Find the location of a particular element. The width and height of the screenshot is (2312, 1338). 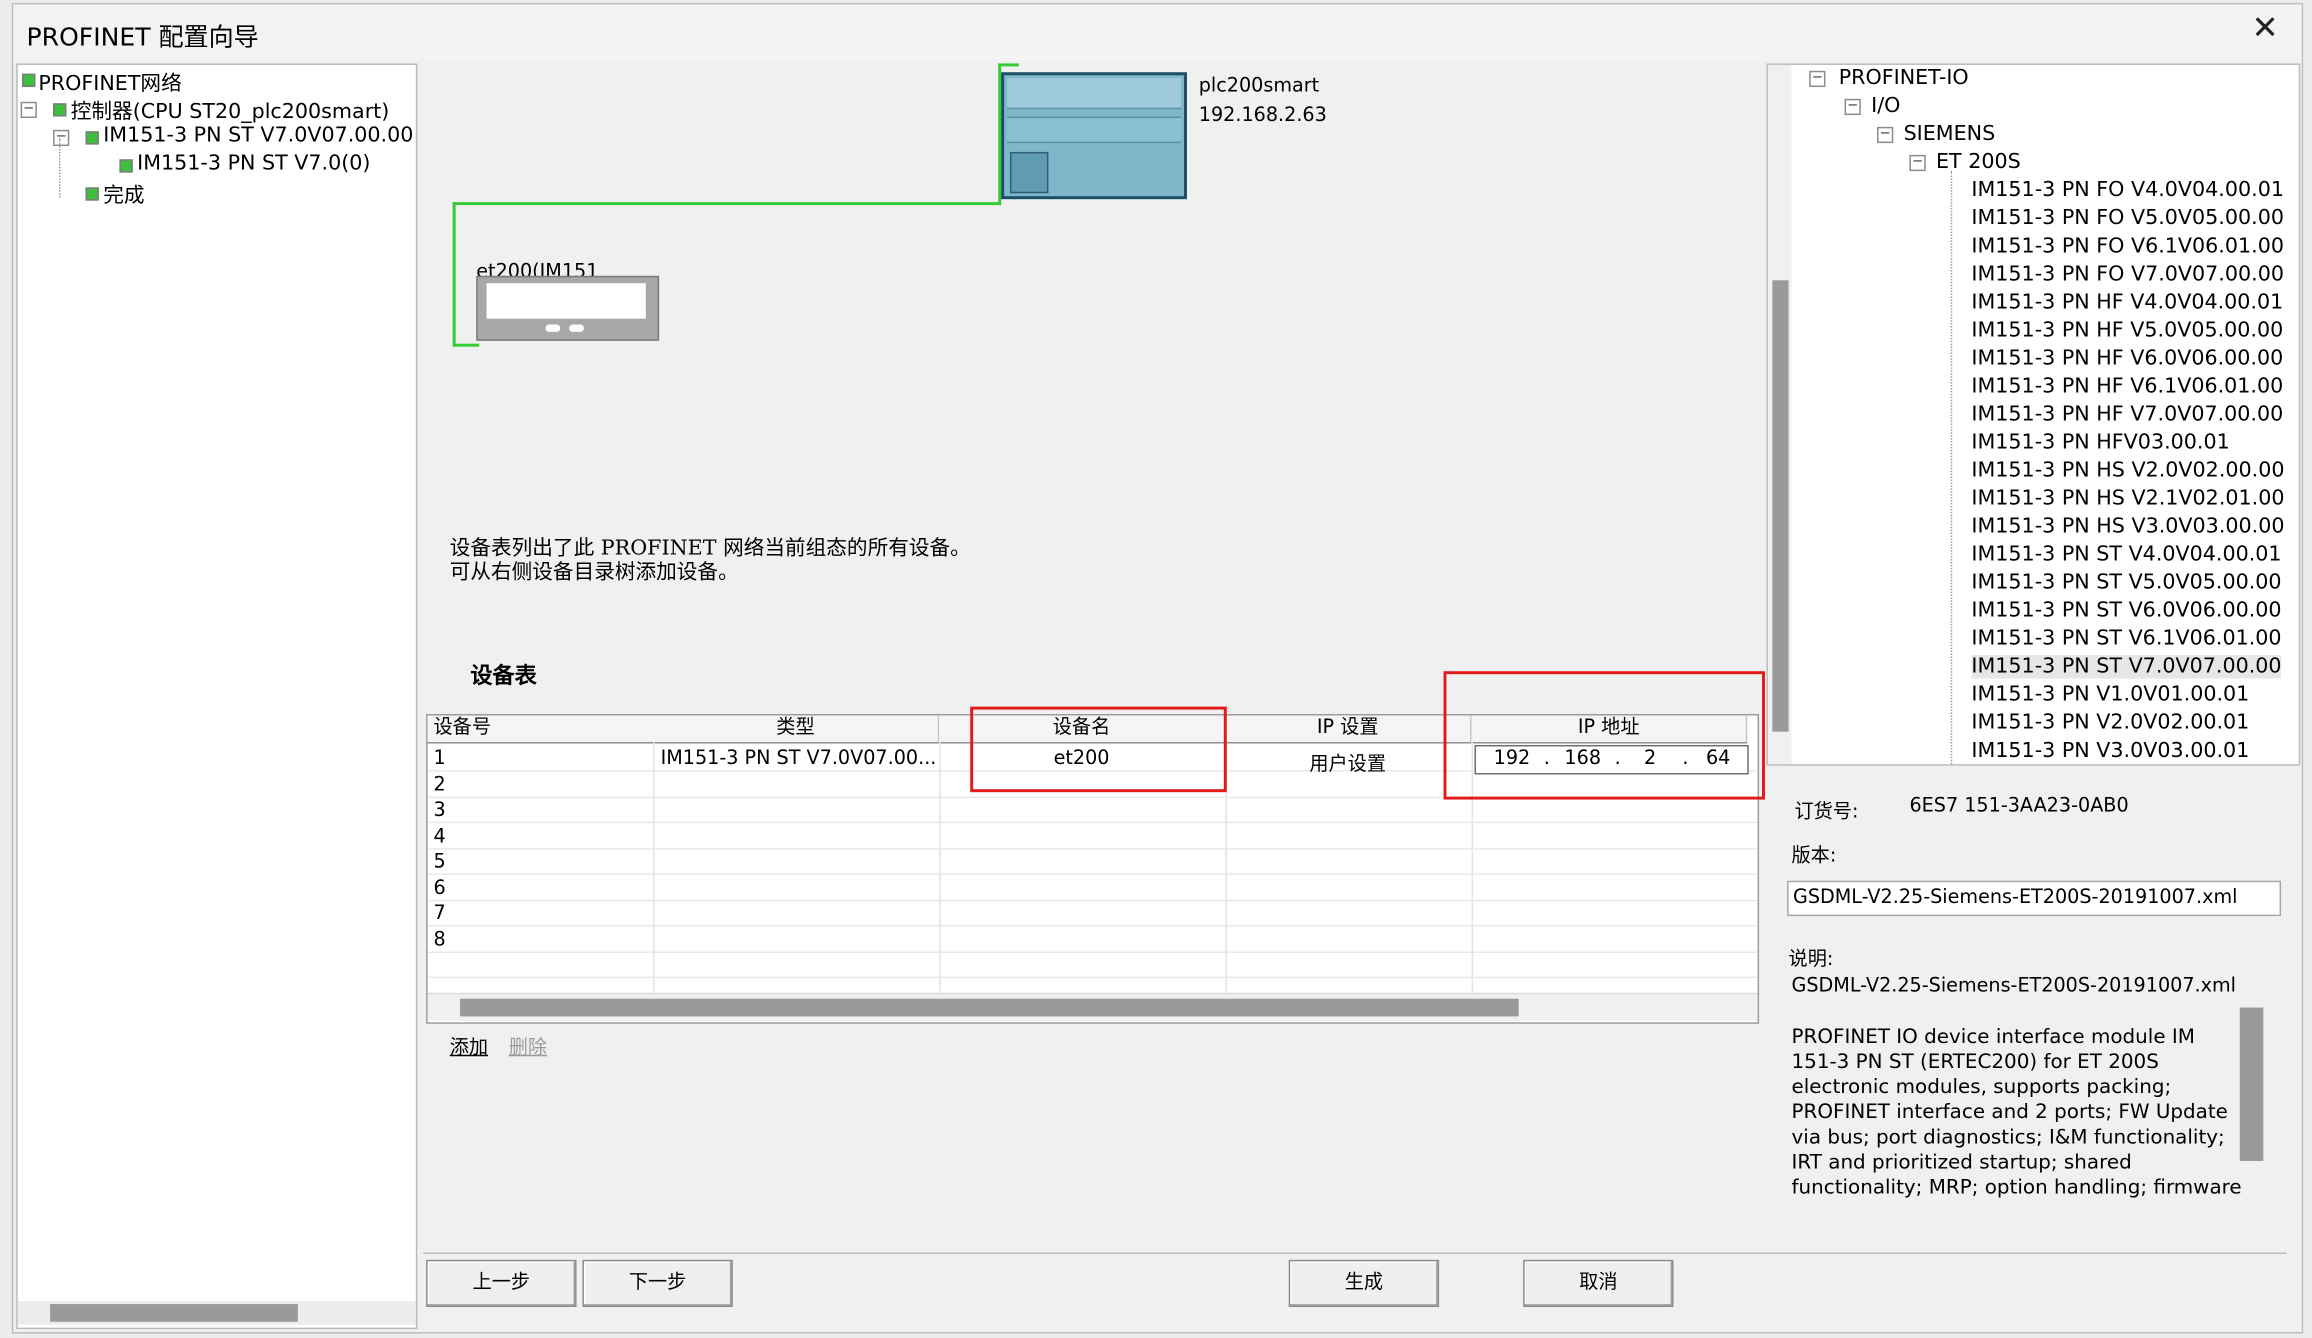

tree-item-device: IM151-3 PN ST V7.0V07.00.00-et2 is located at coordinates (258, 136).